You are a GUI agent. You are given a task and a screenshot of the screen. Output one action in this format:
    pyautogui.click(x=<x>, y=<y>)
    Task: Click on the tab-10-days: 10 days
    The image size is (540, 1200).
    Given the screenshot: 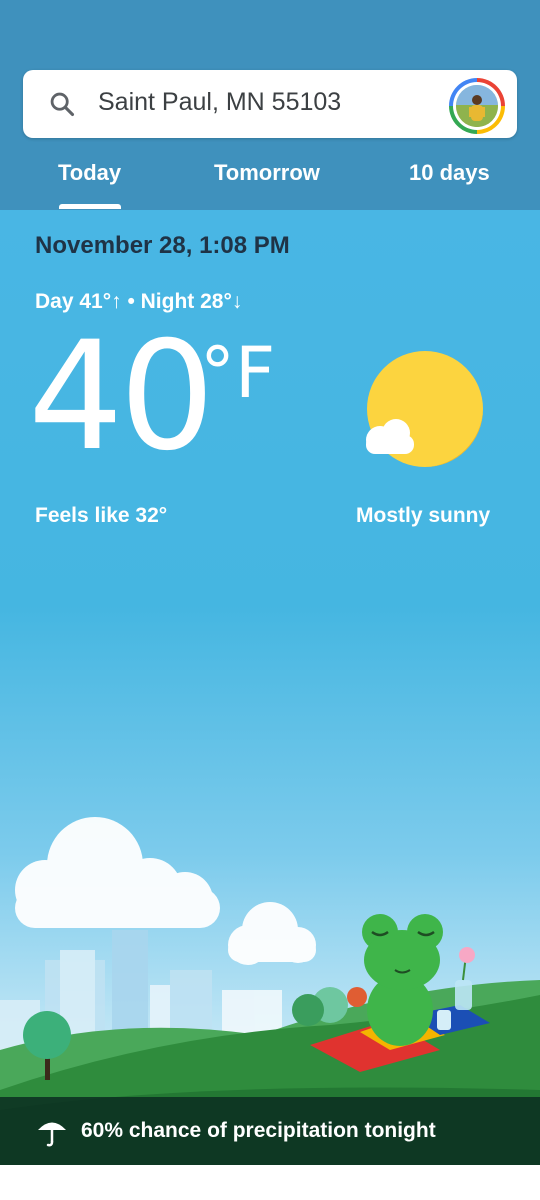 What is the action you would take?
    pyautogui.click(x=449, y=173)
    